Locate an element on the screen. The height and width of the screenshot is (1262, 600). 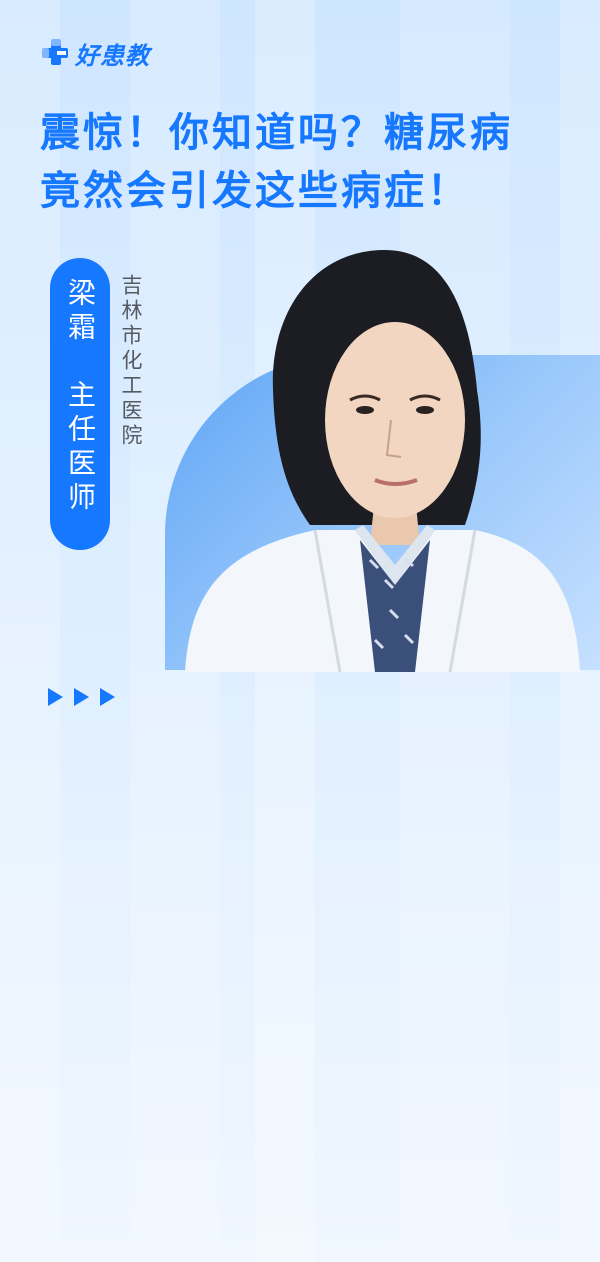
title-line-2: 竟然会引发这些病症！ is located at coordinates (255, 191).